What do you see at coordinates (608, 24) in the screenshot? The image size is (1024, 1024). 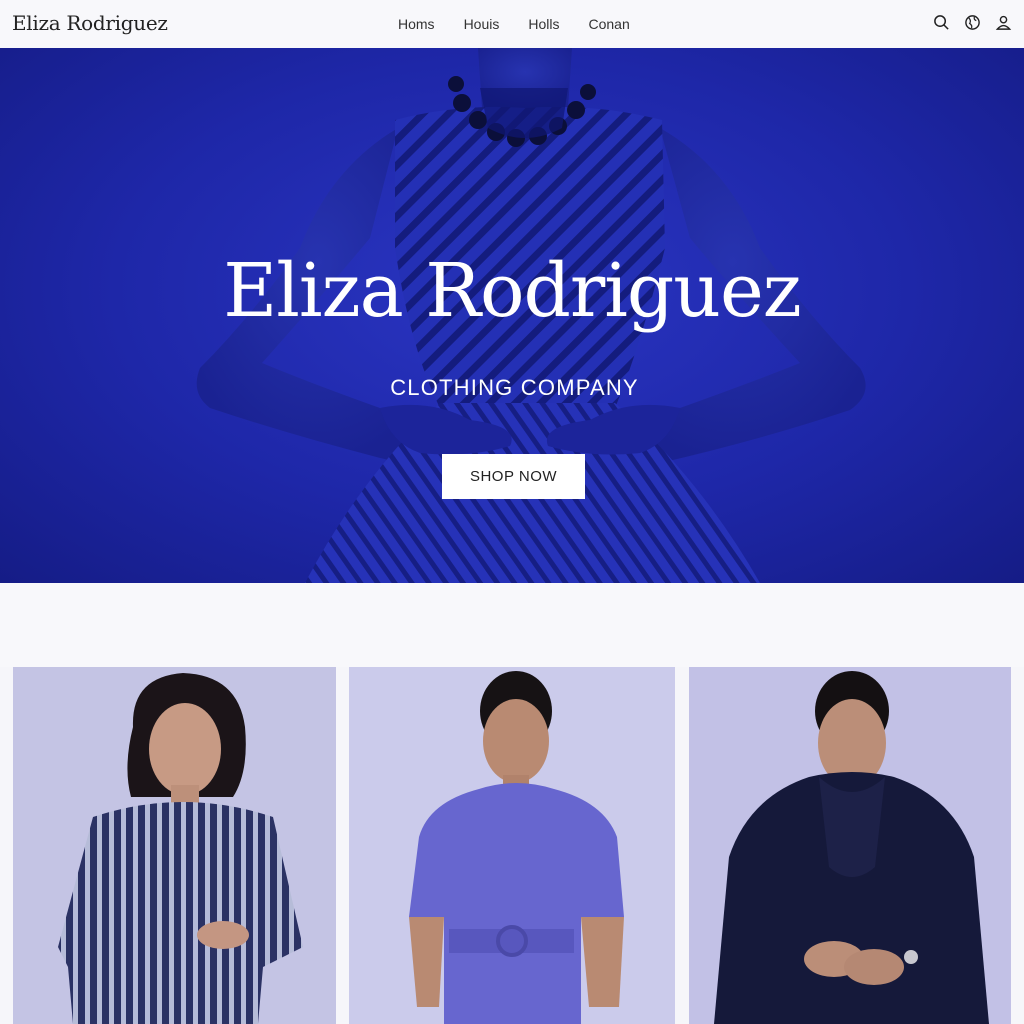 I see `nav-link-conan: Conan` at bounding box center [608, 24].